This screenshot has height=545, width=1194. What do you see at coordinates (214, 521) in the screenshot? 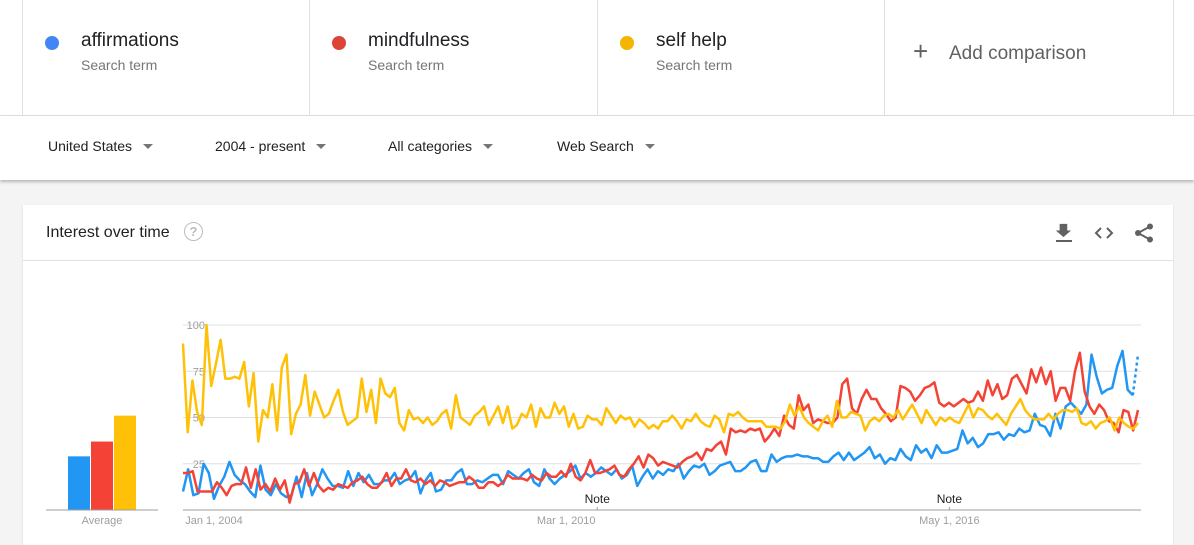
I see `x-tick-label: Jan 1, 2004` at bounding box center [214, 521].